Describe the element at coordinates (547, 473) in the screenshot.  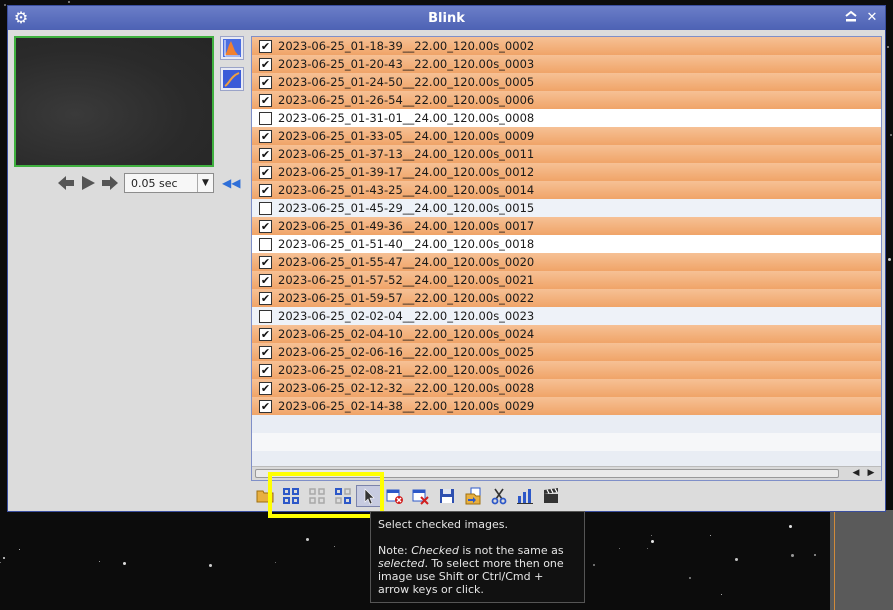
I see `scrollbar-track` at that location.